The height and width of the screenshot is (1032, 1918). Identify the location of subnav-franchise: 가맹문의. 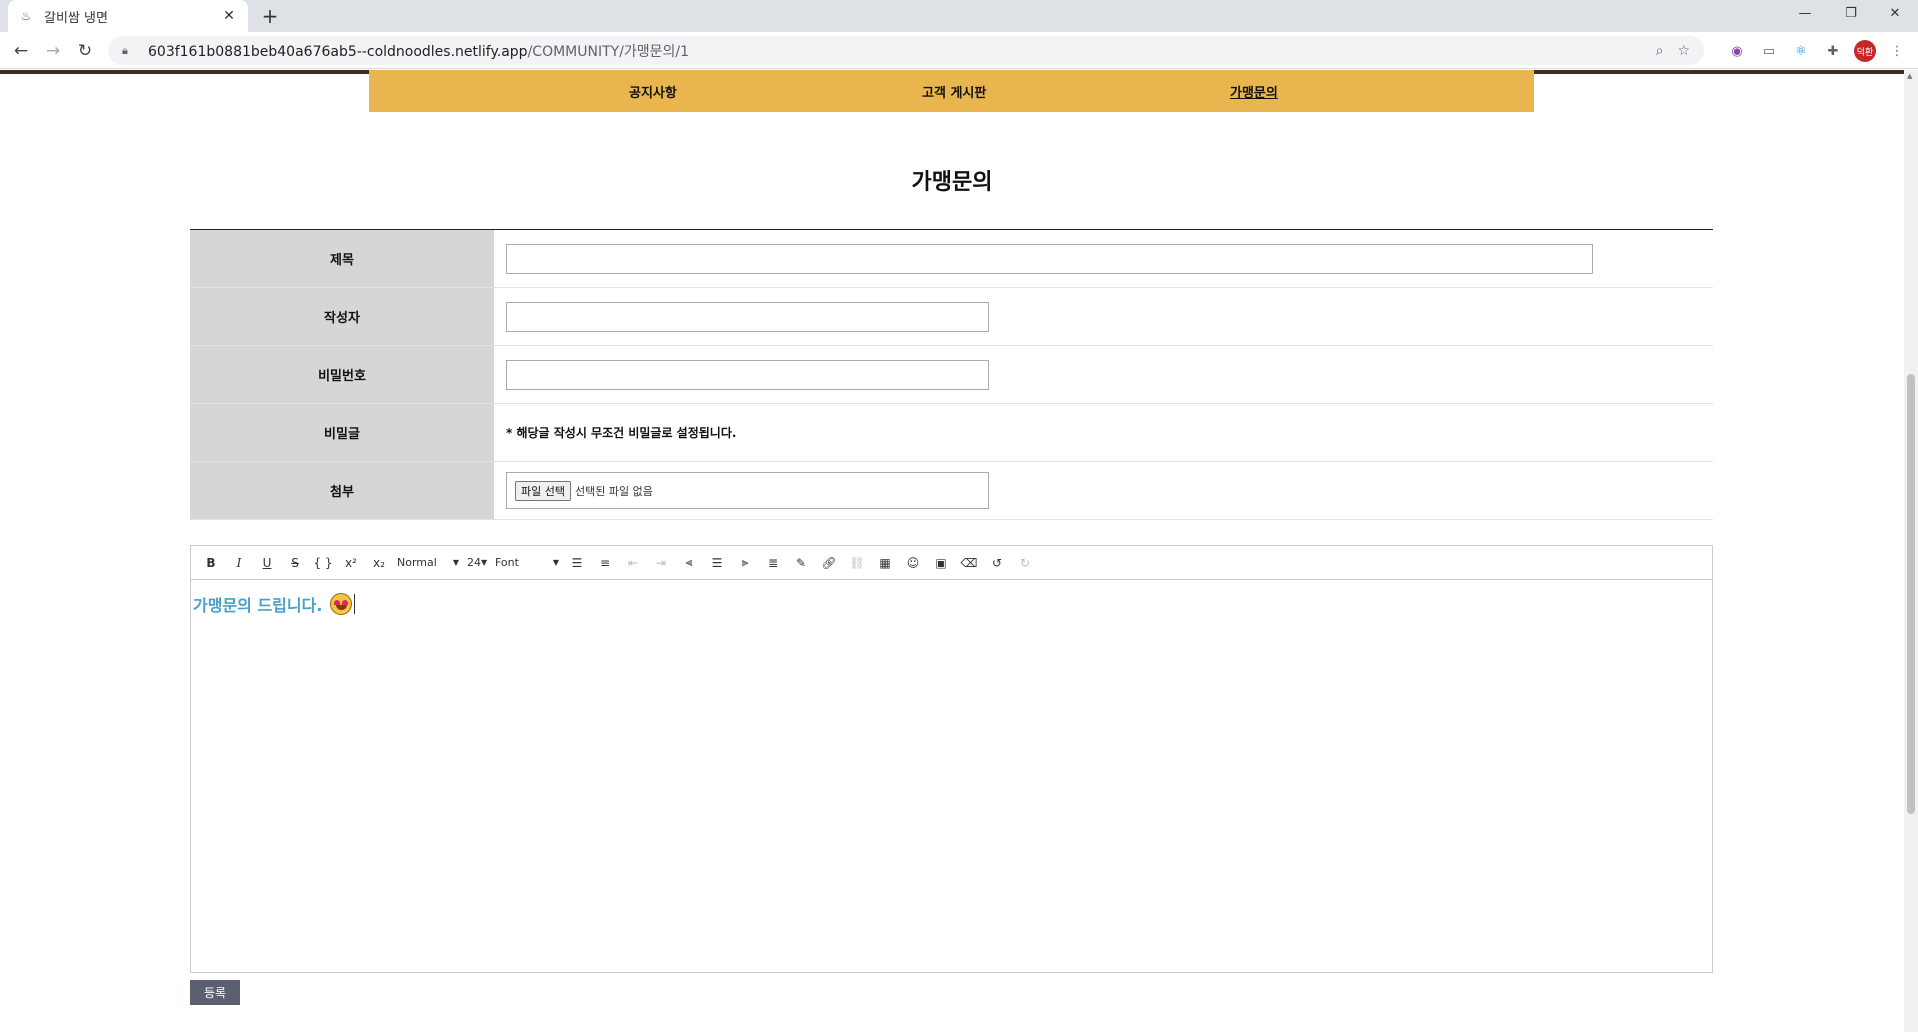
(1254, 91).